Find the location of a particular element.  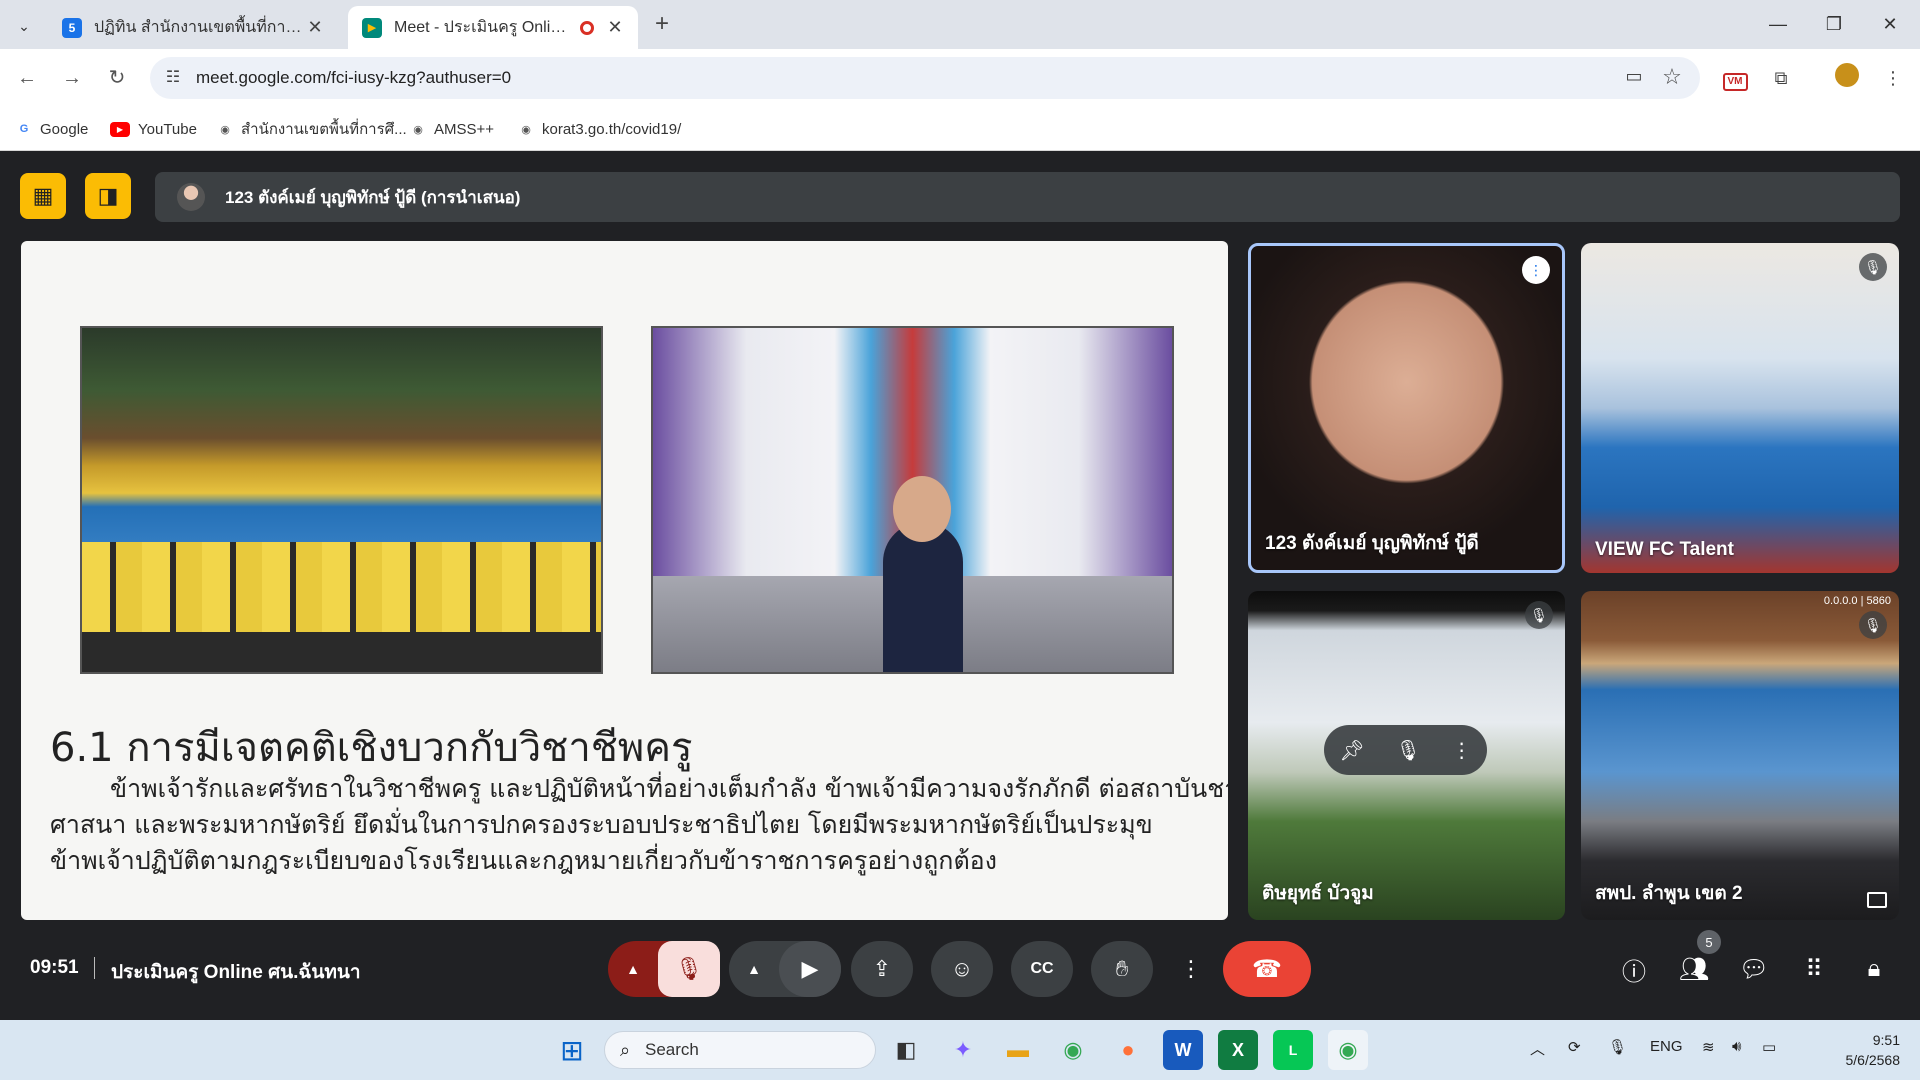

copilot-icon: ✦ is located at coordinates (963, 1050).